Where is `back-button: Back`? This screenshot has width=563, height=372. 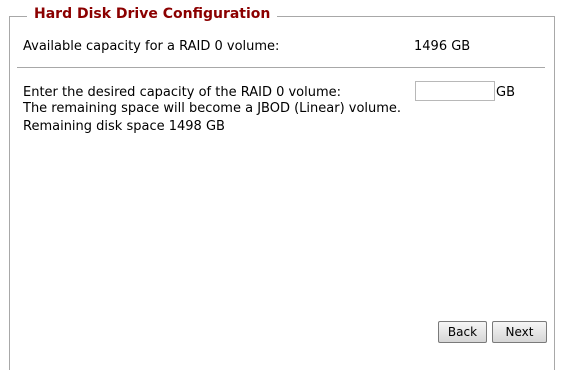 back-button: Back is located at coordinates (462, 332).